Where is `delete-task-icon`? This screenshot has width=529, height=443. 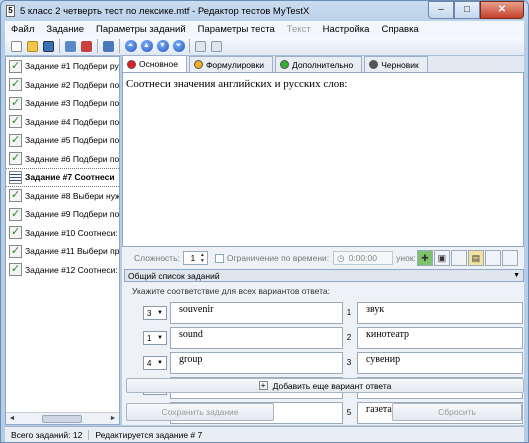
delete-task-icon is located at coordinates (86, 46).